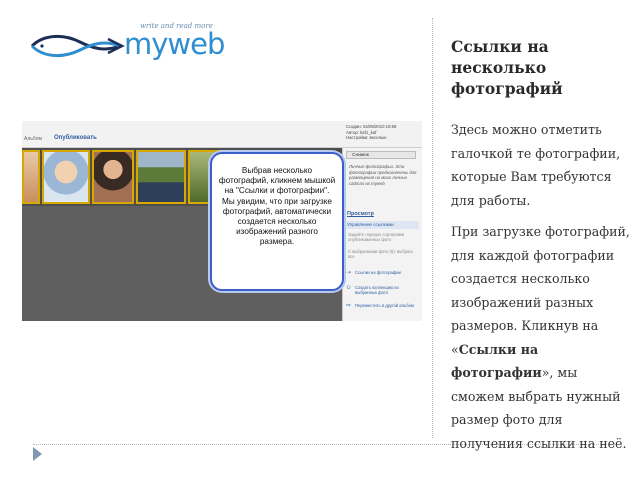 This screenshot has width=640, height=480. I want to click on callout-pointer-cover, so click(326, 255).